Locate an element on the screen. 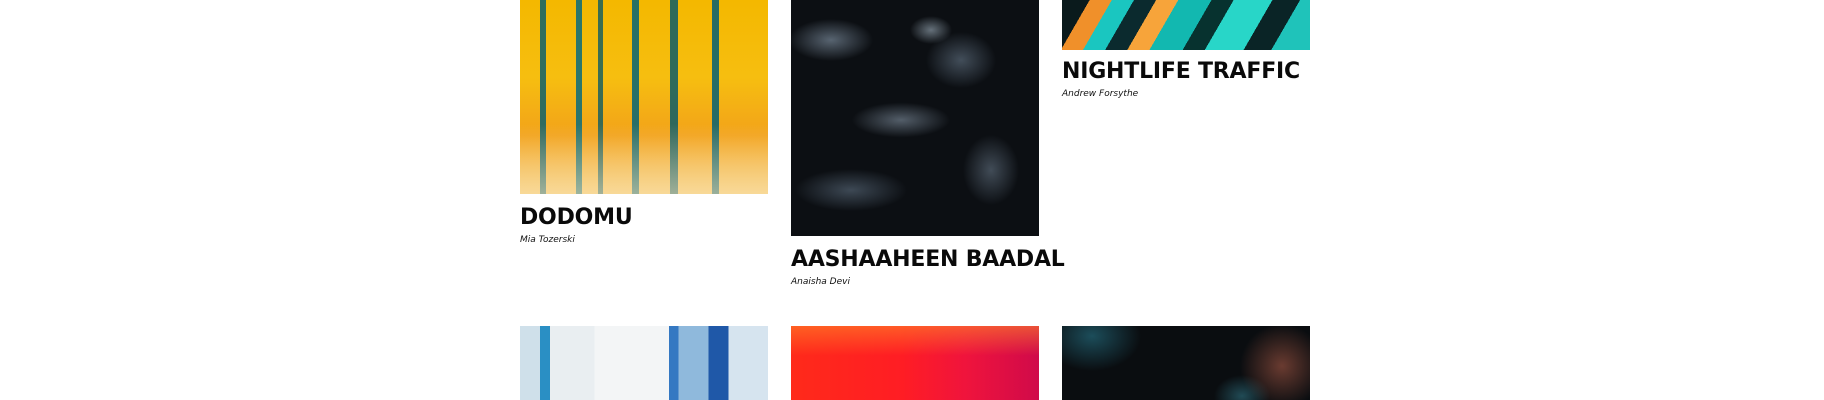 Image resolution: width=1824 pixels, height=400 pixels. artwork-card-nightlife-traffic: NIGHTLIFE TRAFFIC Andrew Forsythe is located at coordinates (1186, 50).